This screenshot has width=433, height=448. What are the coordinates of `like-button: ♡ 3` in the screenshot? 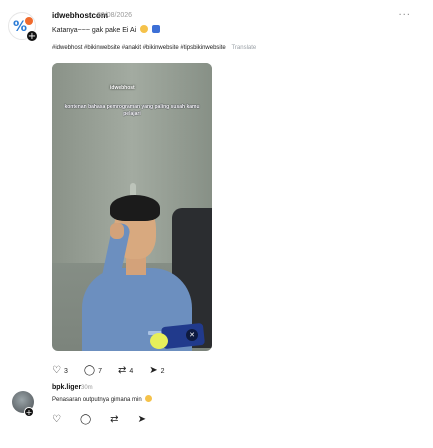 It's located at (60, 371).